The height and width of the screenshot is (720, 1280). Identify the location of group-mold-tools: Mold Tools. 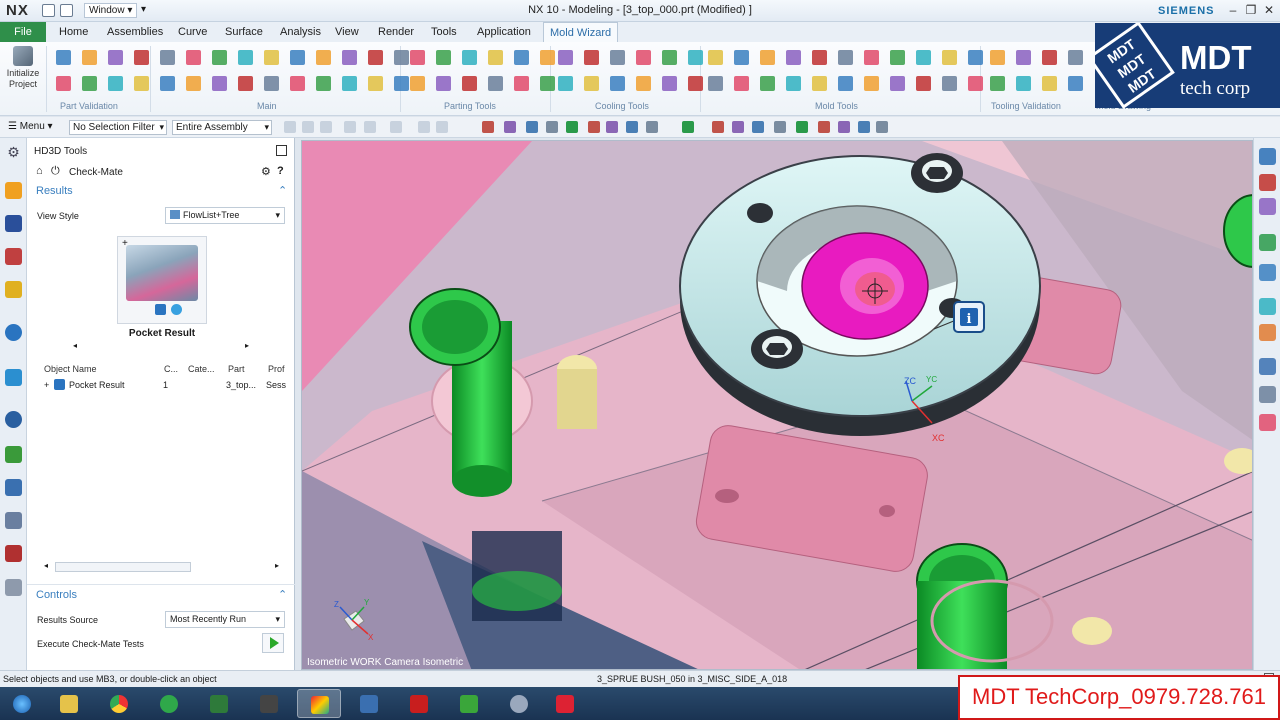
(836, 106).